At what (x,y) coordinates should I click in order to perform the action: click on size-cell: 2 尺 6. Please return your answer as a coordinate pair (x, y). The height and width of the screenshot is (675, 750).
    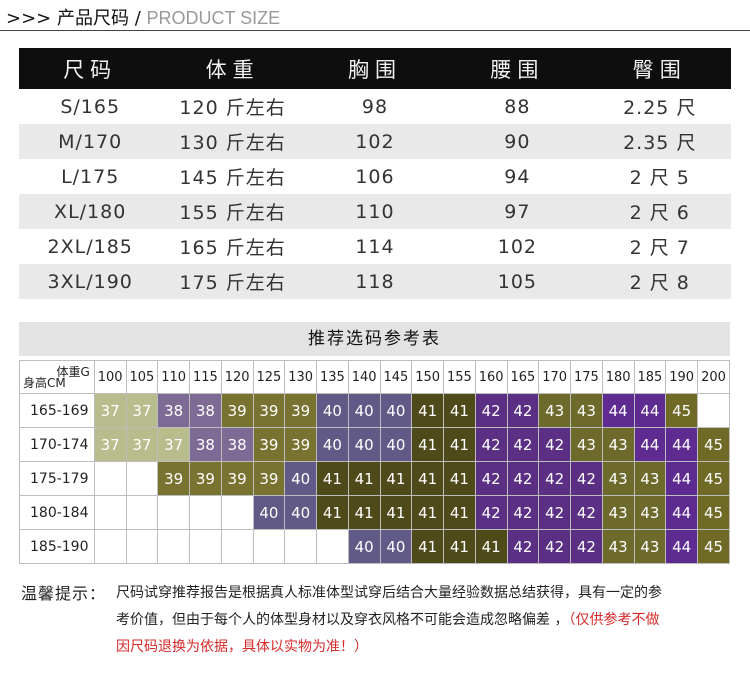
    Looking at the image, I should click on (659, 211).